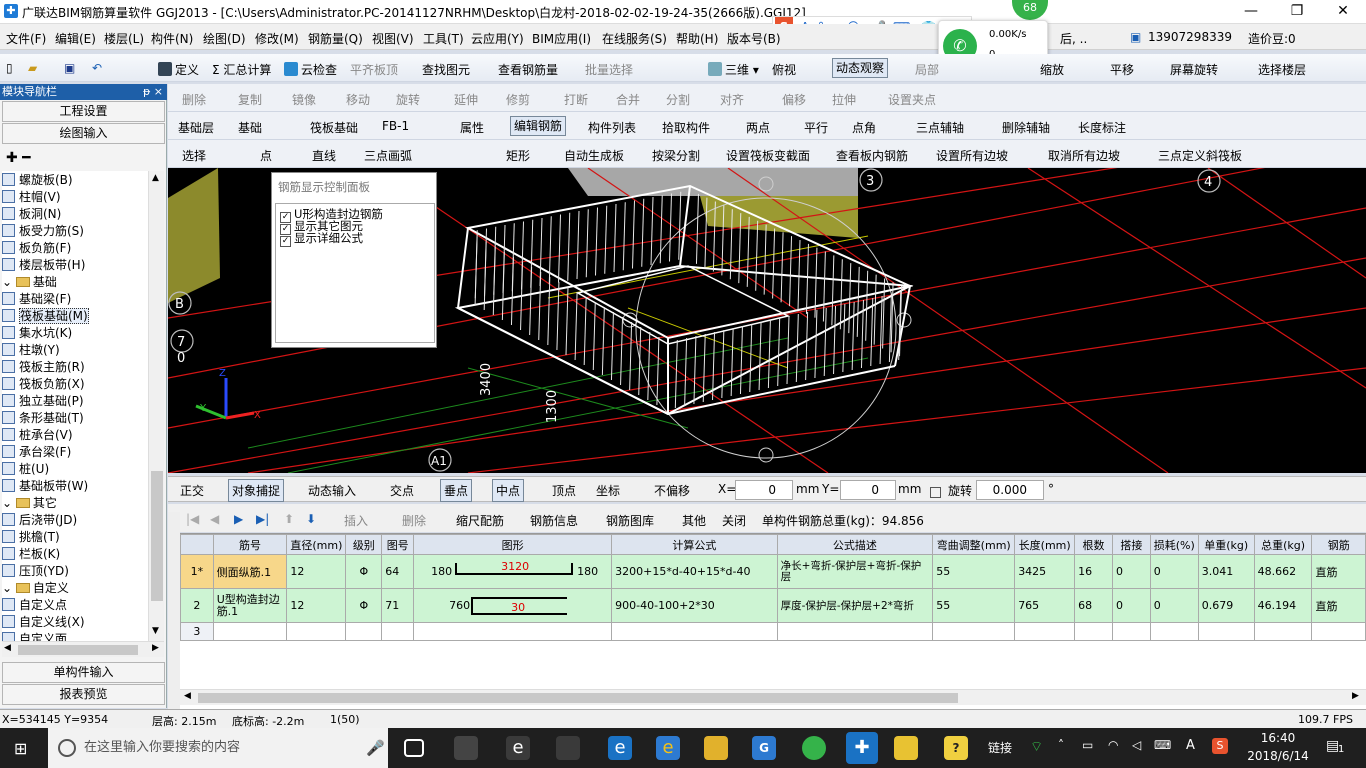 This screenshot has width=1366, height=768. Describe the element at coordinates (634, 38) in the screenshot. I see `menu-online: 在线服务(S)` at that location.